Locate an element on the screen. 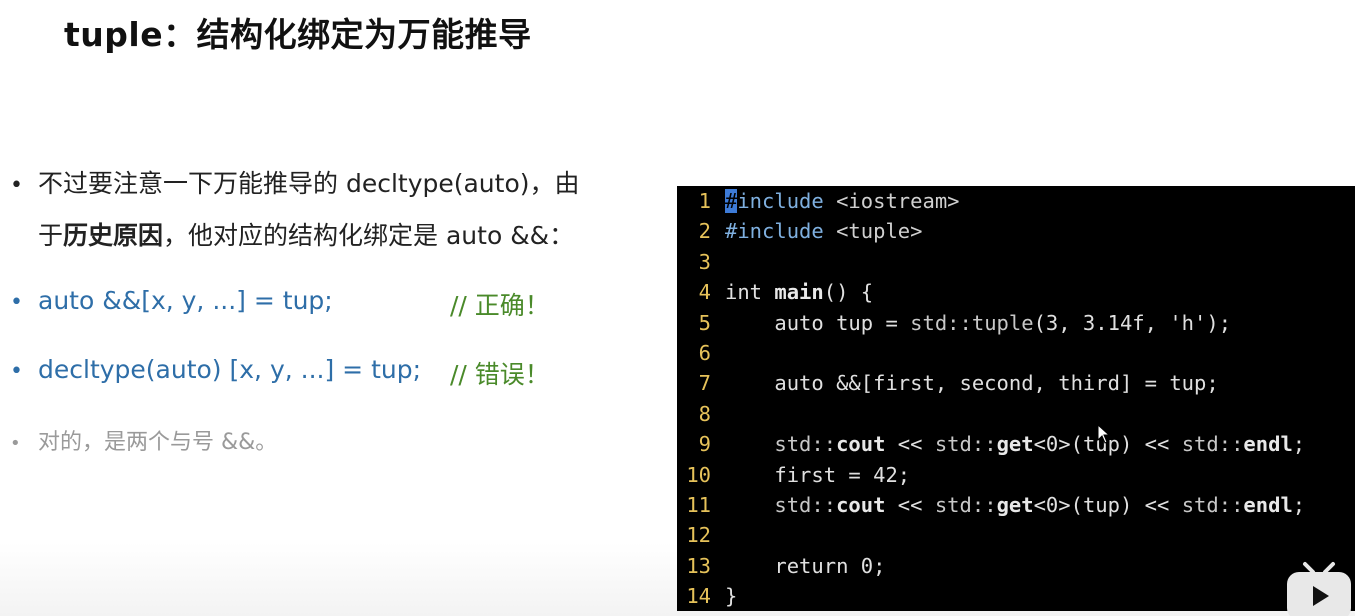  text-cursor: # is located at coordinates (731, 201).